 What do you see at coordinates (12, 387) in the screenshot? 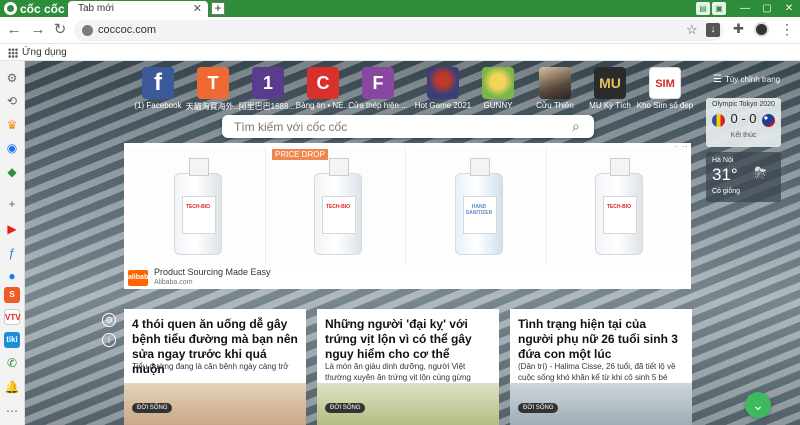
I see `notification-bell-icon: 🔔` at bounding box center [12, 387].